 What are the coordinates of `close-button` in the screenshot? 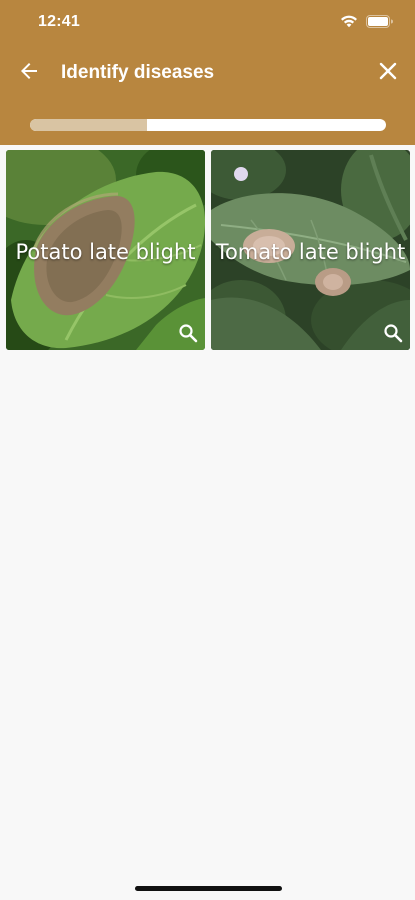 It's located at (388, 73).